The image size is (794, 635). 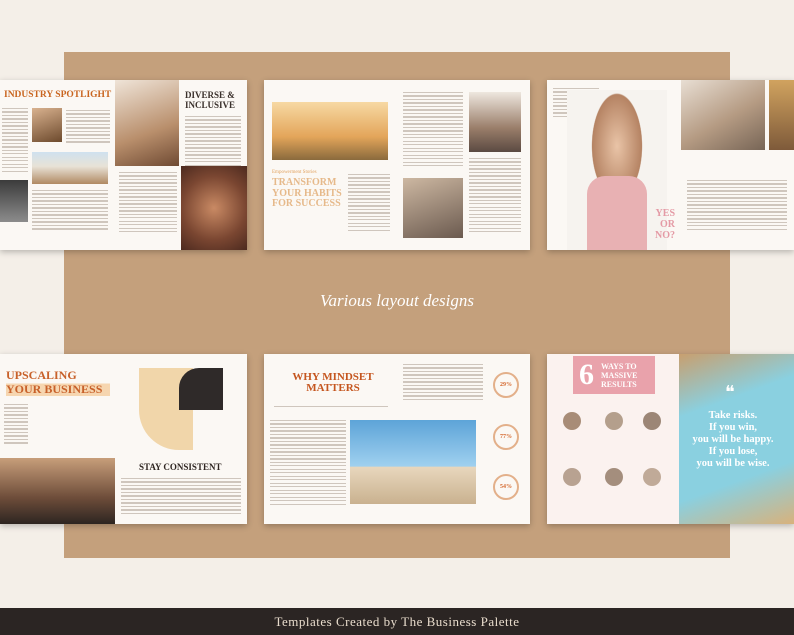 What do you see at coordinates (47, 125) in the screenshot?
I see `portrait-photo` at bounding box center [47, 125].